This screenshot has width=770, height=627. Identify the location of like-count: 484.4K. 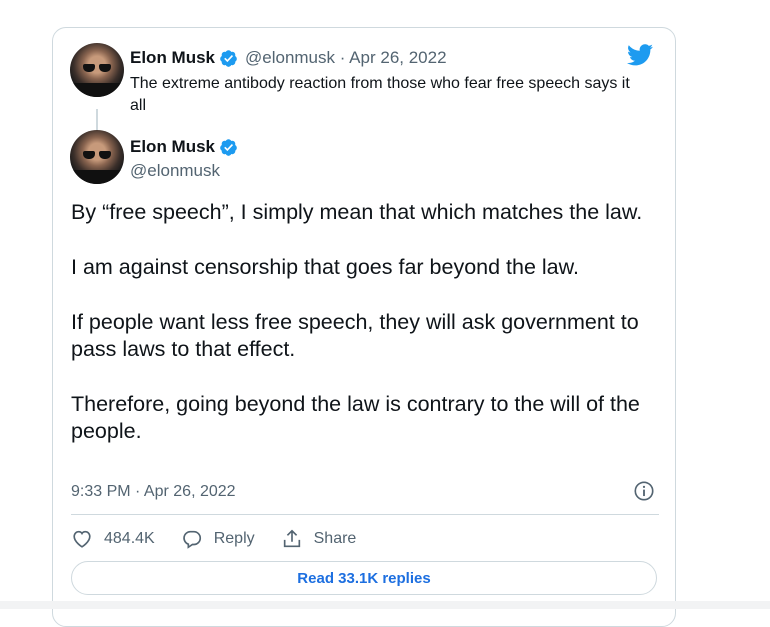
(129, 538).